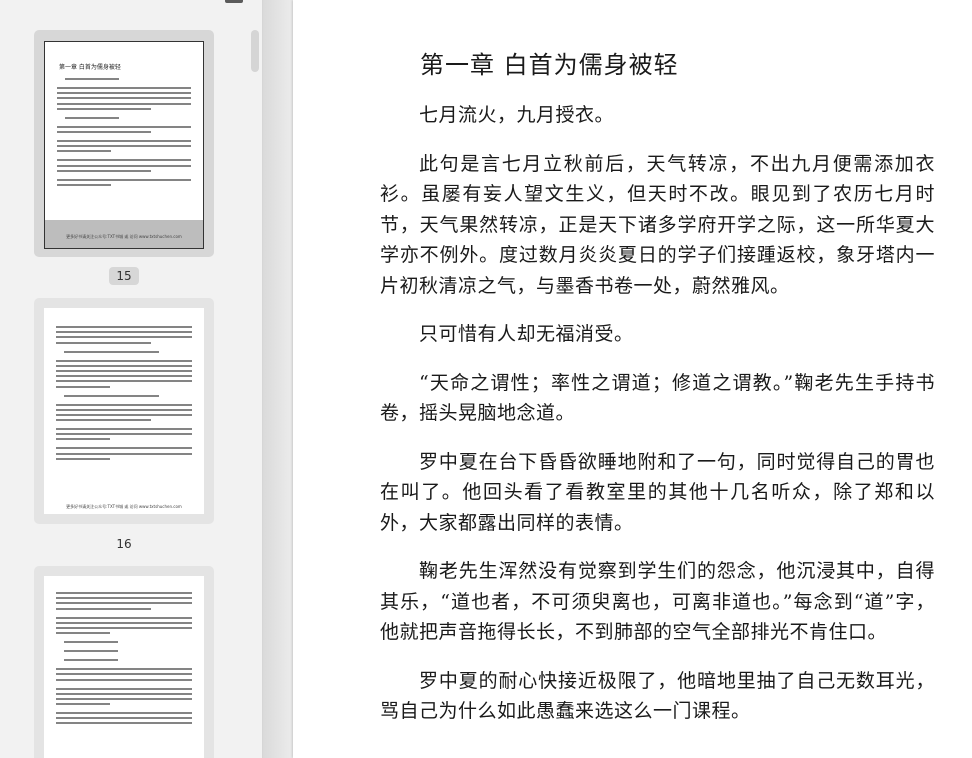 This screenshot has width=972, height=758. I want to click on thumbnail-page-preview: 更多好书请关注公众号:TXT书城 或 访问 www.txtshuchen.com, so click(124, 411).